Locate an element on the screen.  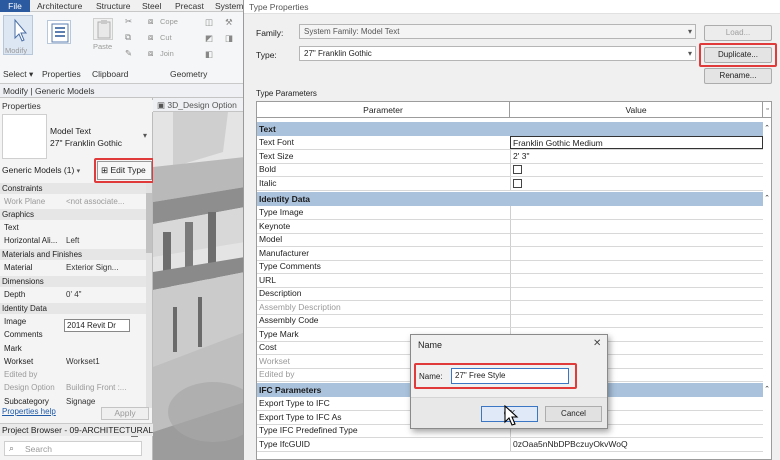
tab-file: File is located at coordinates (15, 6).